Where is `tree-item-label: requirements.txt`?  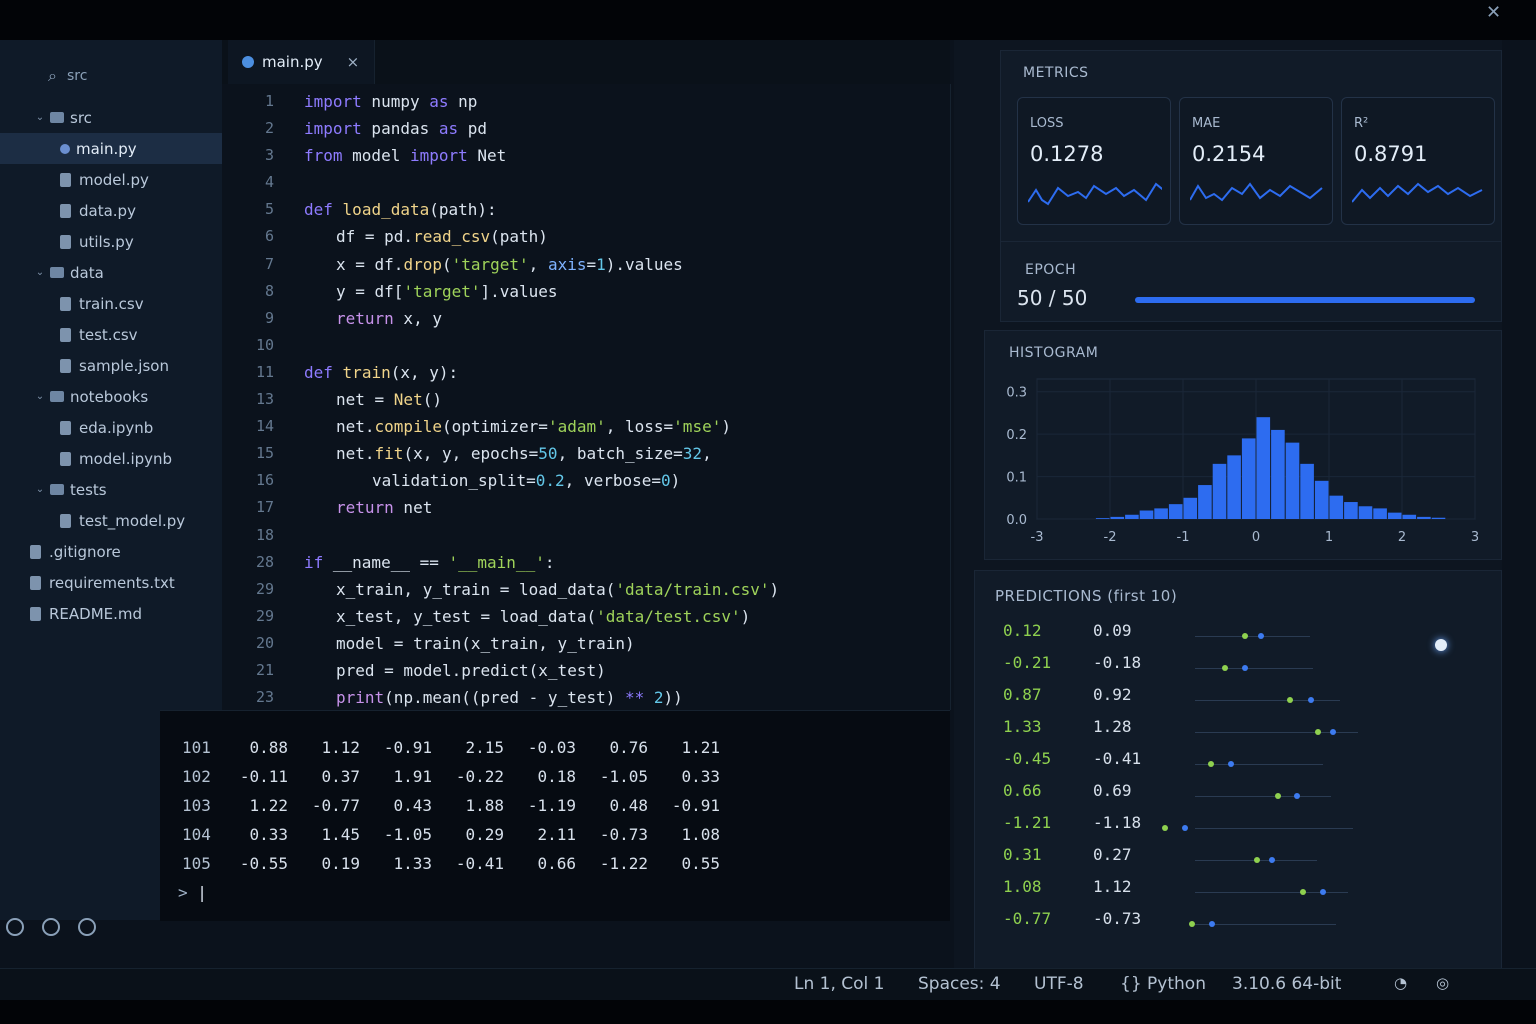
tree-item-label: requirements.txt is located at coordinates (112, 582).